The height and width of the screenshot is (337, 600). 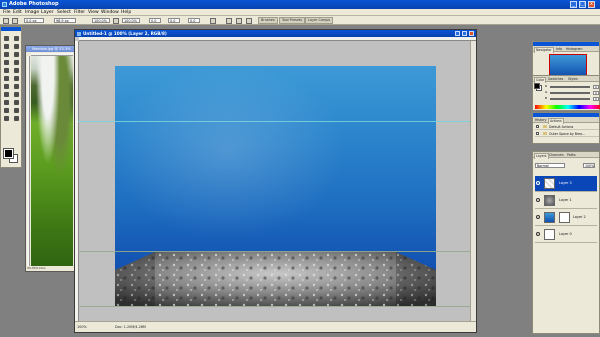 I want to click on x-position-field: 0.0 px, so click(x=34, y=20).